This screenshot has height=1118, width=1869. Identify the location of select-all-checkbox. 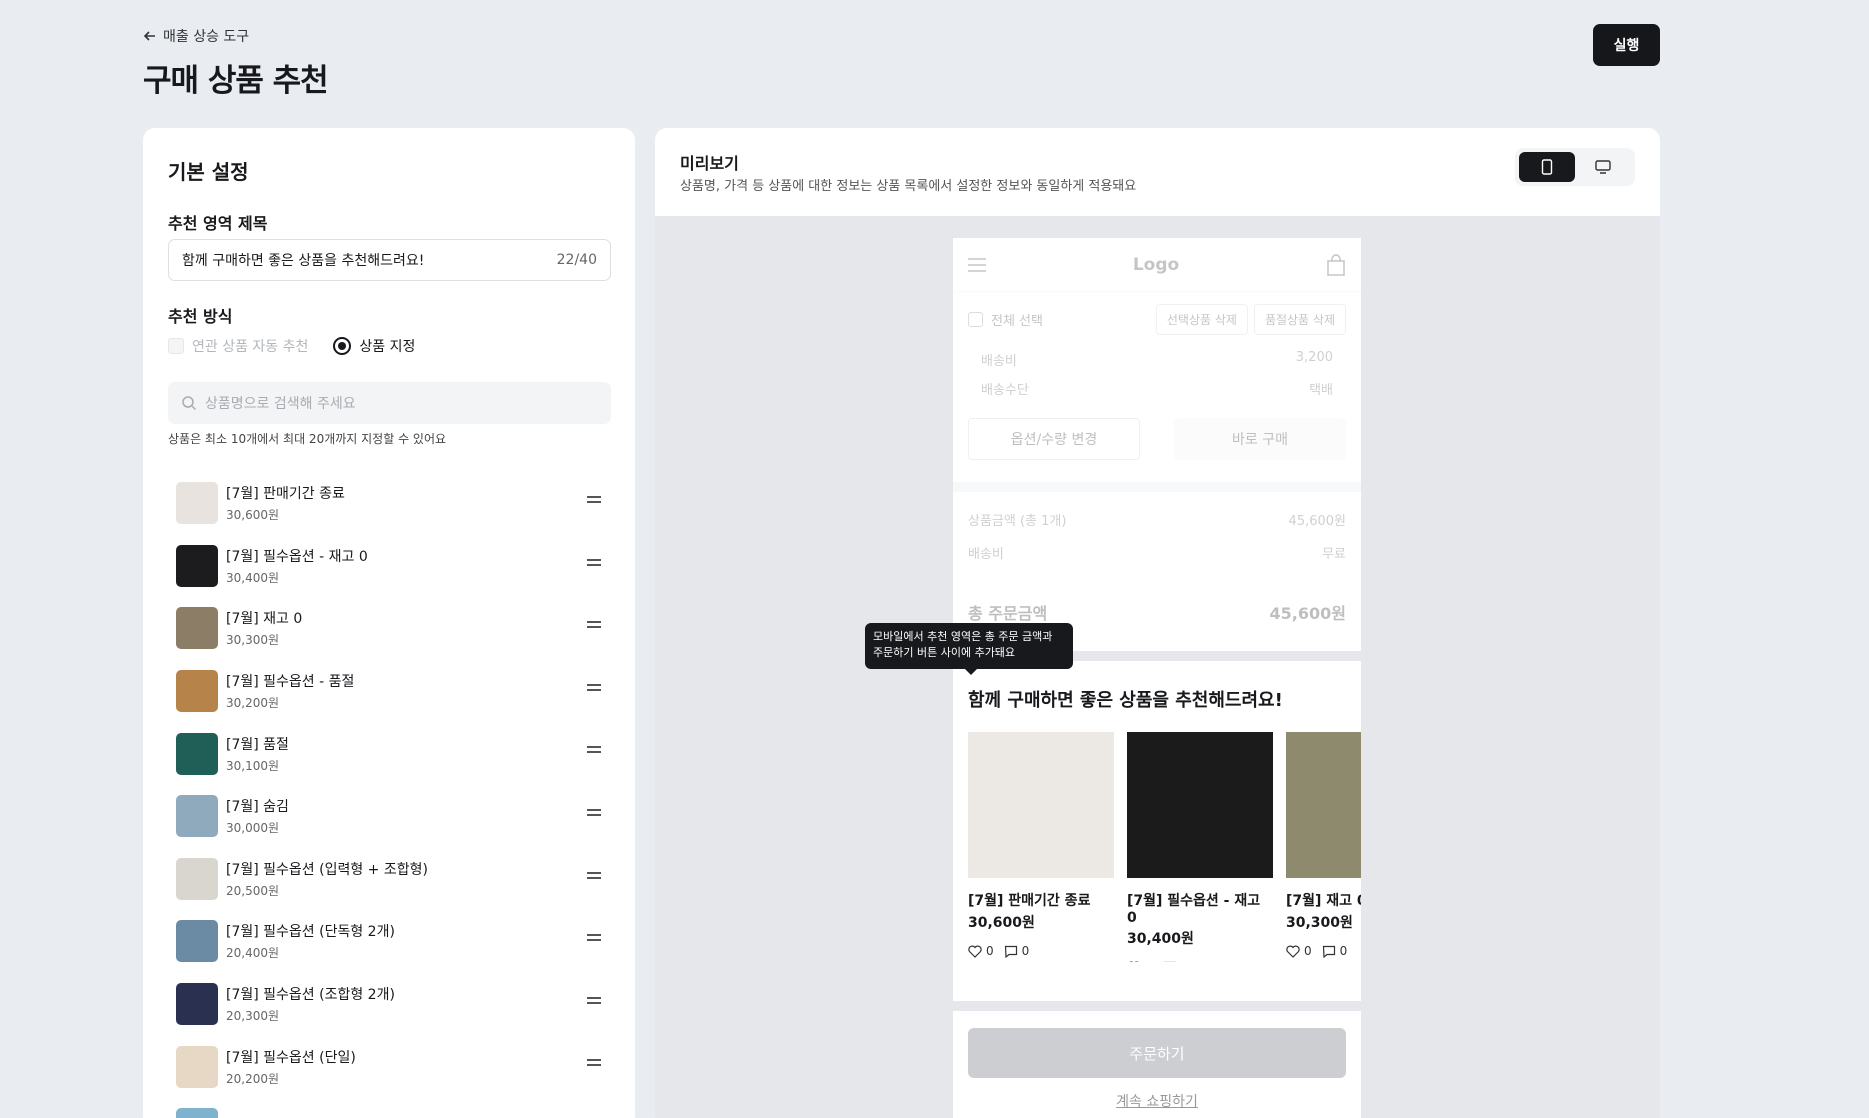
(975, 319).